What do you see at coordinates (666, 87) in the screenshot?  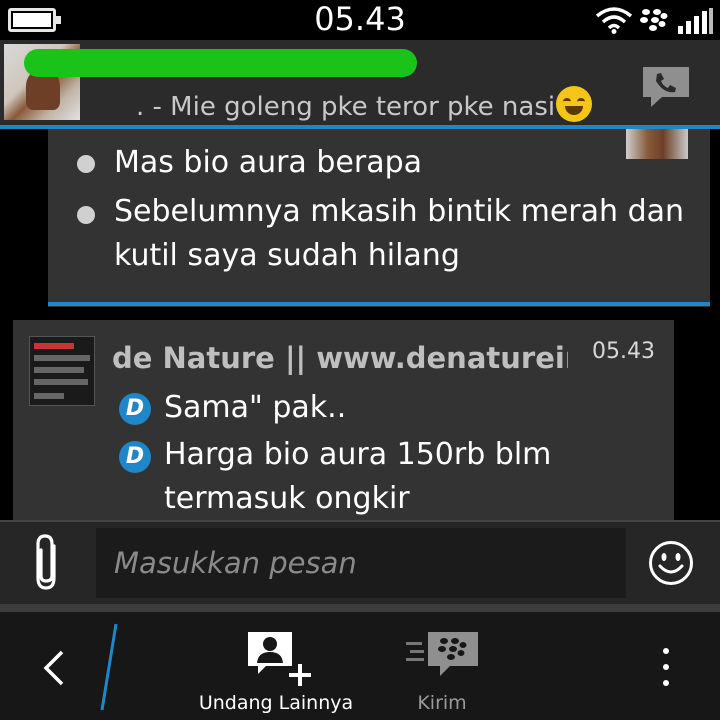 I see `voice-call-icon` at bounding box center [666, 87].